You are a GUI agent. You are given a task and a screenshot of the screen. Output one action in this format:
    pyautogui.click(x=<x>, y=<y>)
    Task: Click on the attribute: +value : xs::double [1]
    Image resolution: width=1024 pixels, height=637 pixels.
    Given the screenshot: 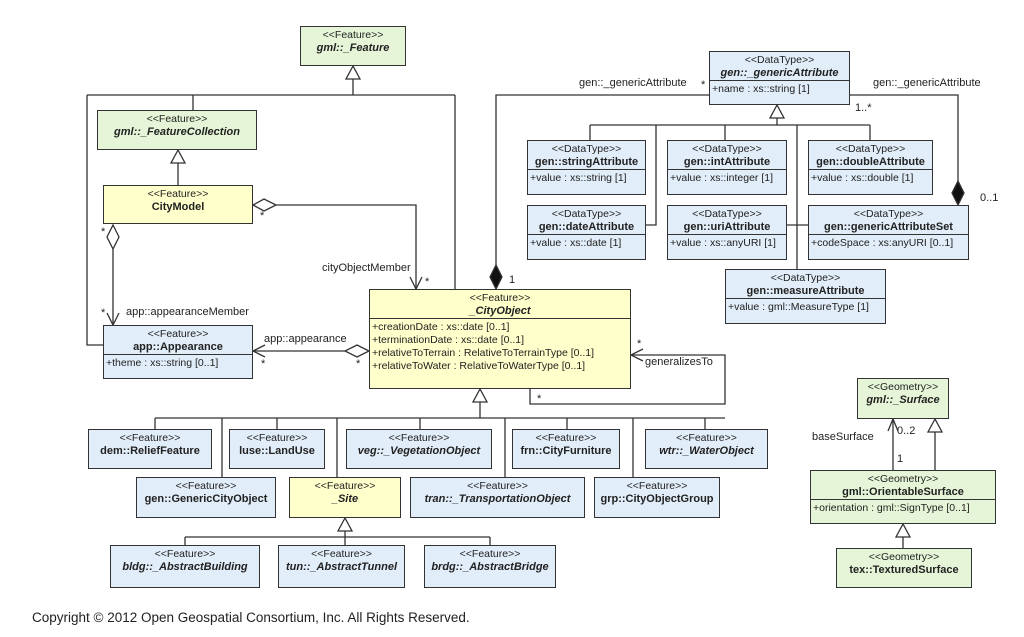 What is the action you would take?
    pyautogui.click(x=862, y=178)
    